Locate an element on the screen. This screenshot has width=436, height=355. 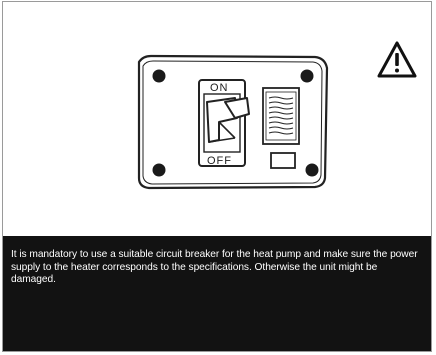
indicator-window-icon is located at coordinates (283, 160).